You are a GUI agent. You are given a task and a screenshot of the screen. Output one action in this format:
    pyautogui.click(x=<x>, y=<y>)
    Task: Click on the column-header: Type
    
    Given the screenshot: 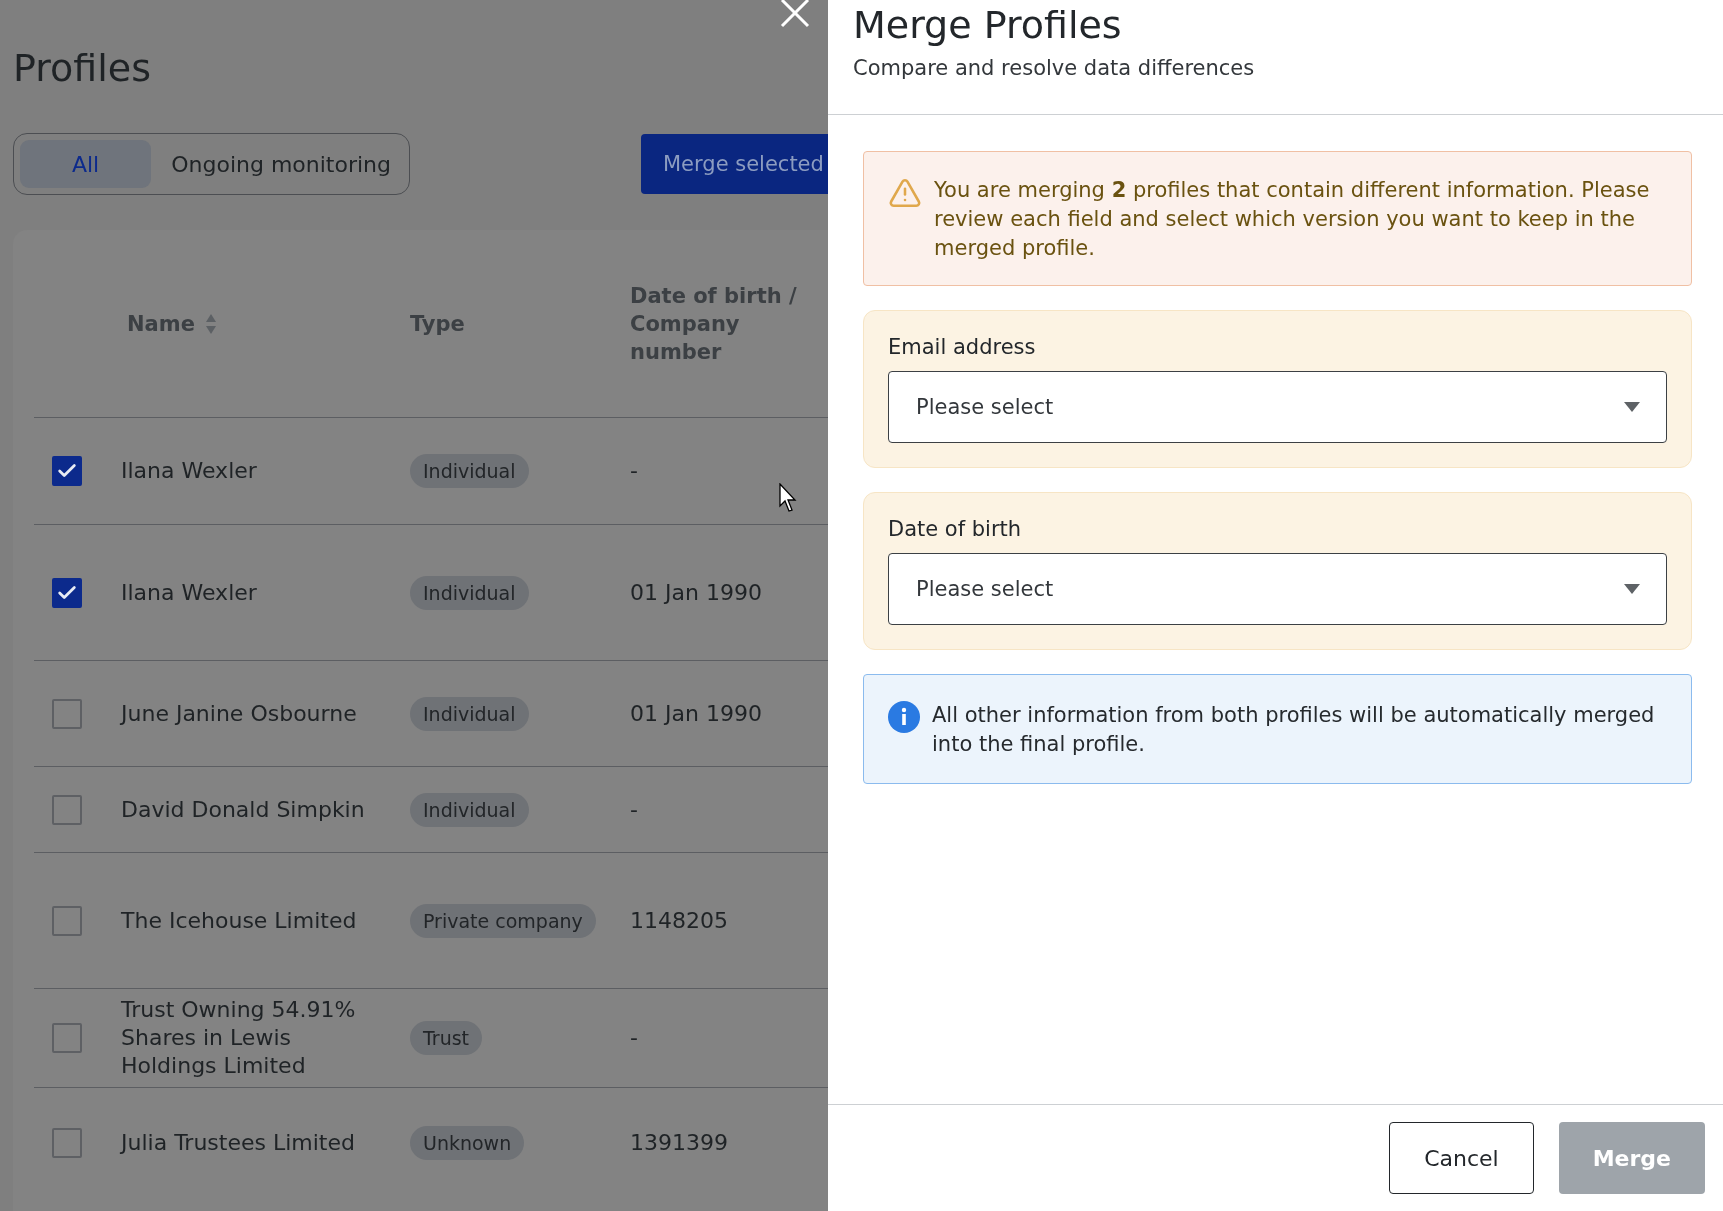 What is the action you would take?
    pyautogui.click(x=437, y=324)
    